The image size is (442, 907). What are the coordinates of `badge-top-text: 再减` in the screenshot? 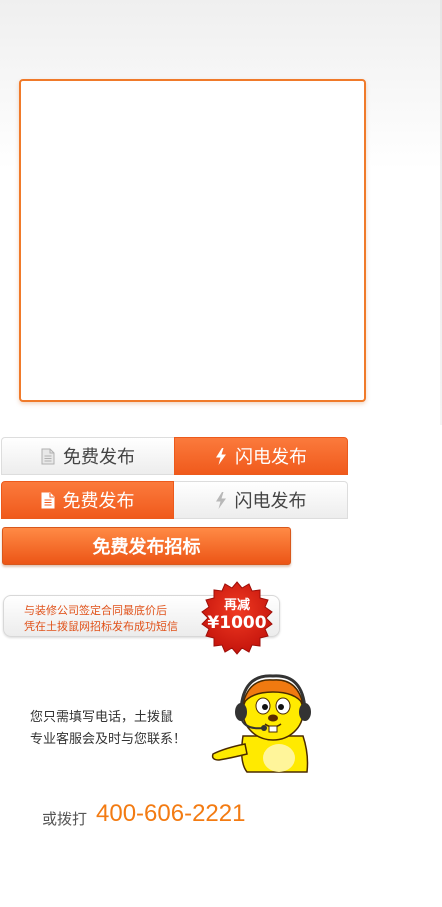 It's located at (236, 605).